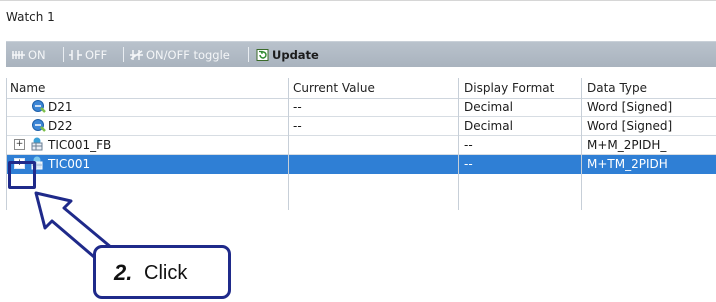 The height and width of the screenshot is (302, 716). What do you see at coordinates (123, 272) in the screenshot?
I see `step-number: 2.` at bounding box center [123, 272].